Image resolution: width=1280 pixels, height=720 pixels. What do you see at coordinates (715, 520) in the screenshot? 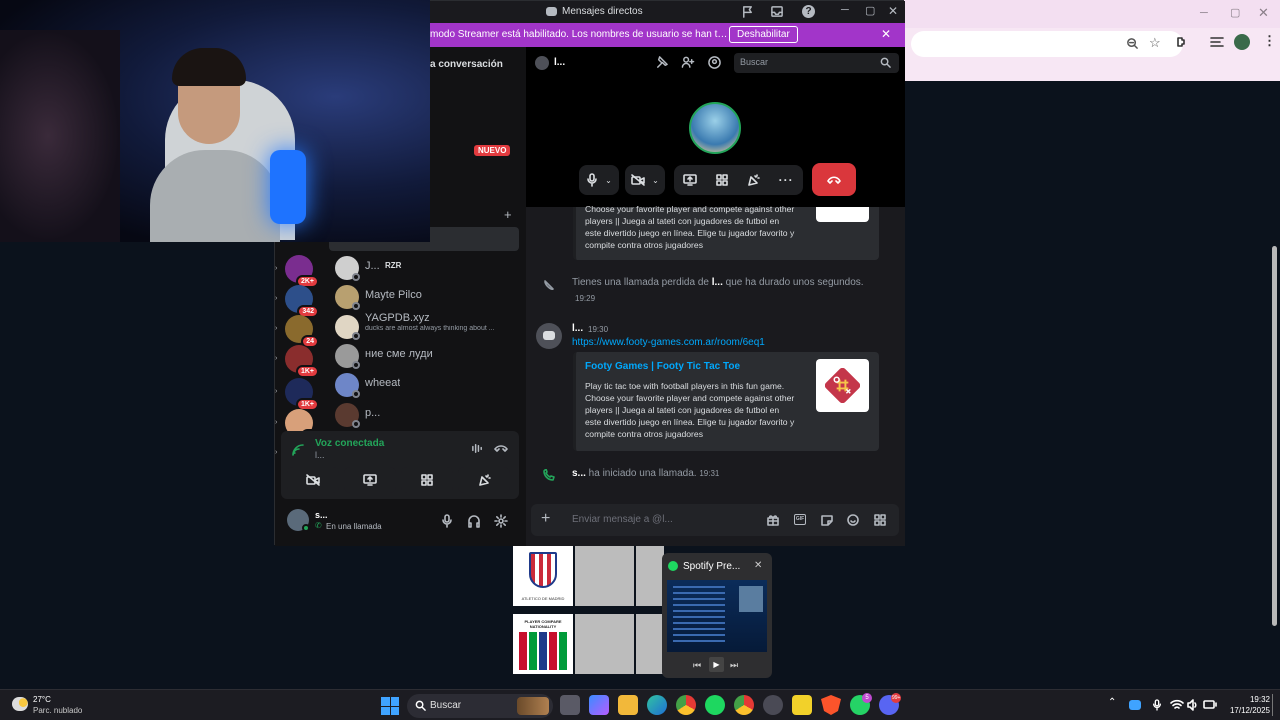
I see `message-input: + Enviar mensaje a @l... GIF` at bounding box center [715, 520].